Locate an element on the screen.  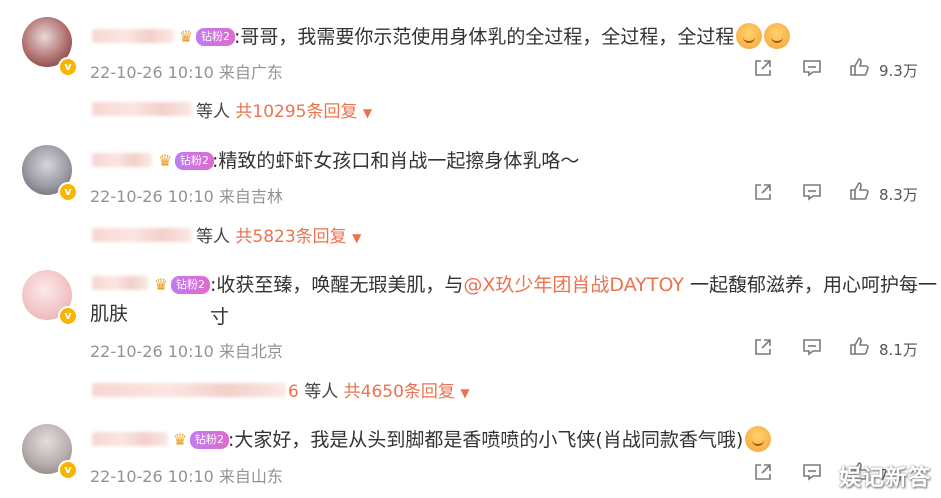
like-count: 8.1万 is located at coordinates (898, 350).